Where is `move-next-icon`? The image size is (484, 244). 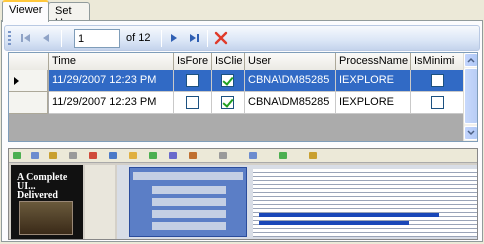
move-next-icon is located at coordinates (174, 38).